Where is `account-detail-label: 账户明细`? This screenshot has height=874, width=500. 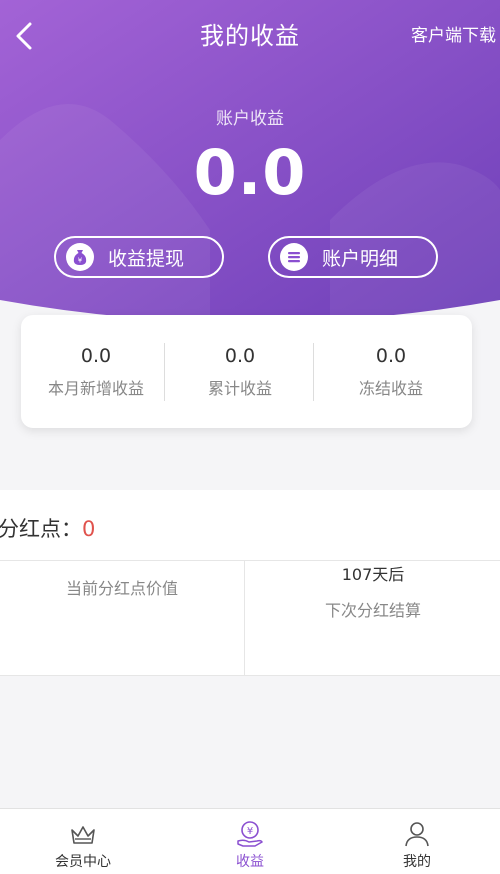 account-detail-label: 账户明细 is located at coordinates (360, 258).